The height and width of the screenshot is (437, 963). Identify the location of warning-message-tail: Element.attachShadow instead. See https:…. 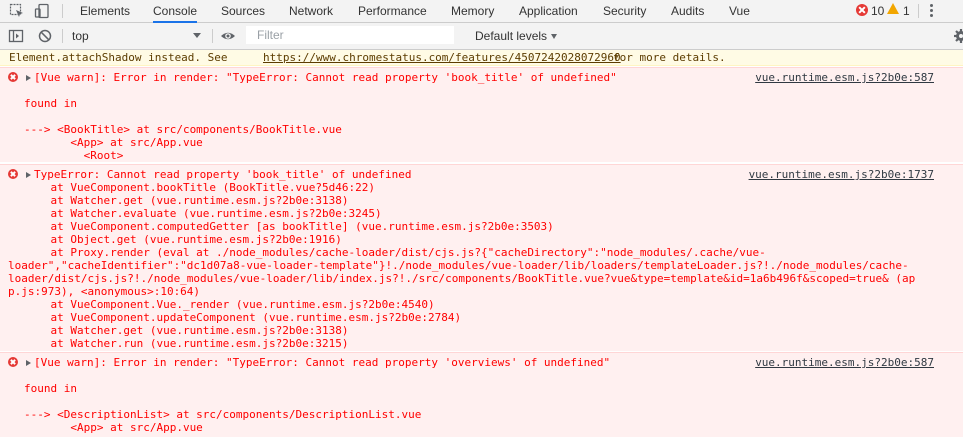
(481, 58).